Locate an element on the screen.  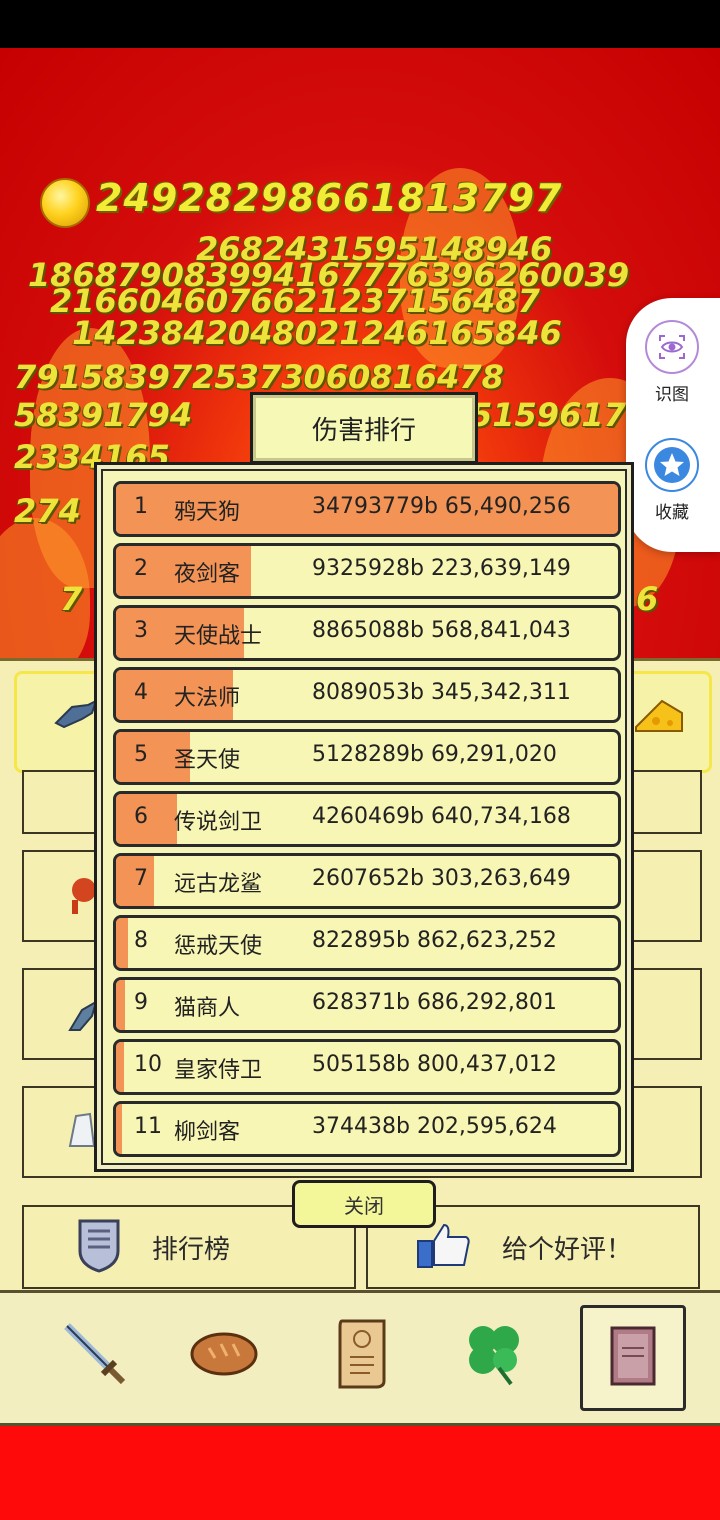
rank-number: 1 is located at coordinates (141, 506).